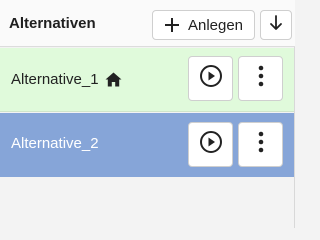 The height and width of the screenshot is (240, 320). I want to click on sort-down-button, so click(276, 25).